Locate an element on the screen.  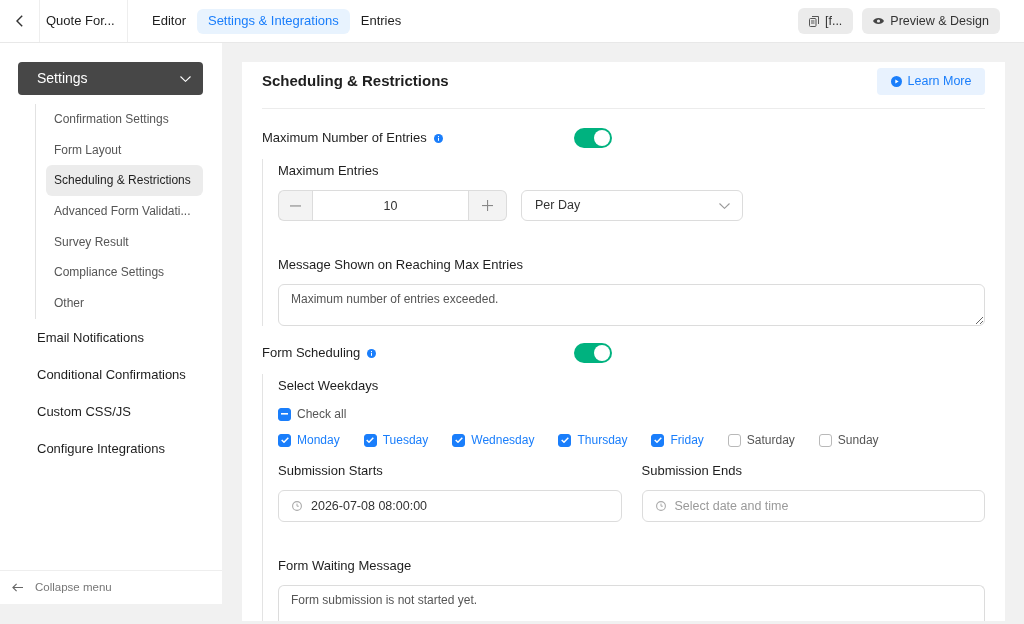
nav-tab: Entries is located at coordinates (381, 21).